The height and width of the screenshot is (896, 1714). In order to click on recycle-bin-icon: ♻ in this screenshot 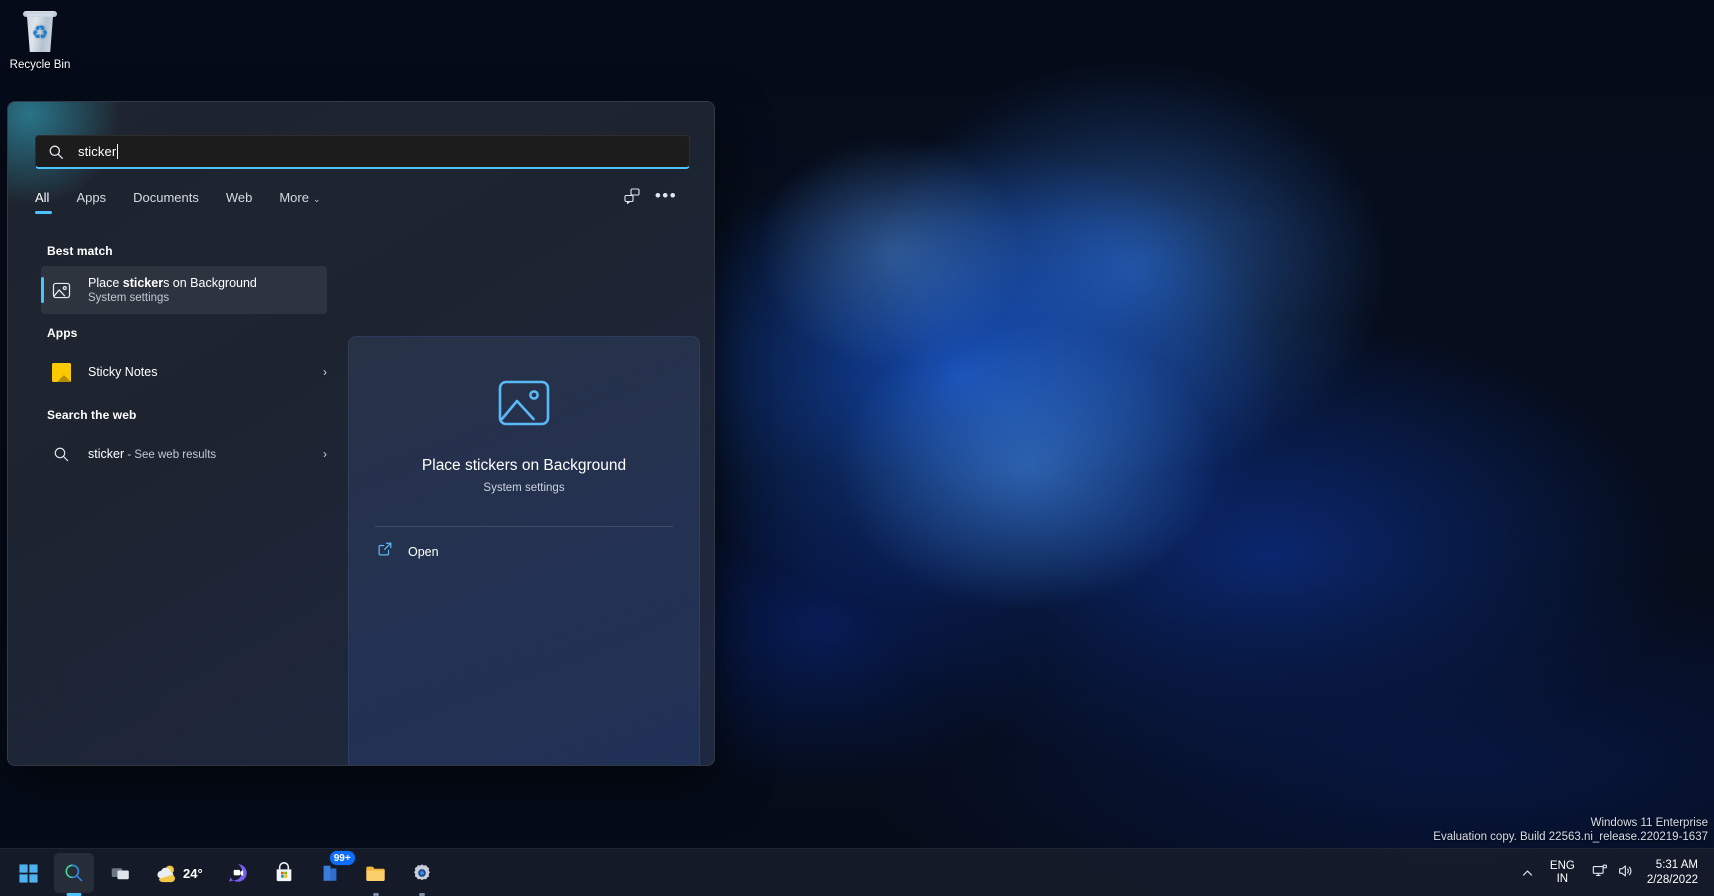, I will do `click(40, 32)`.